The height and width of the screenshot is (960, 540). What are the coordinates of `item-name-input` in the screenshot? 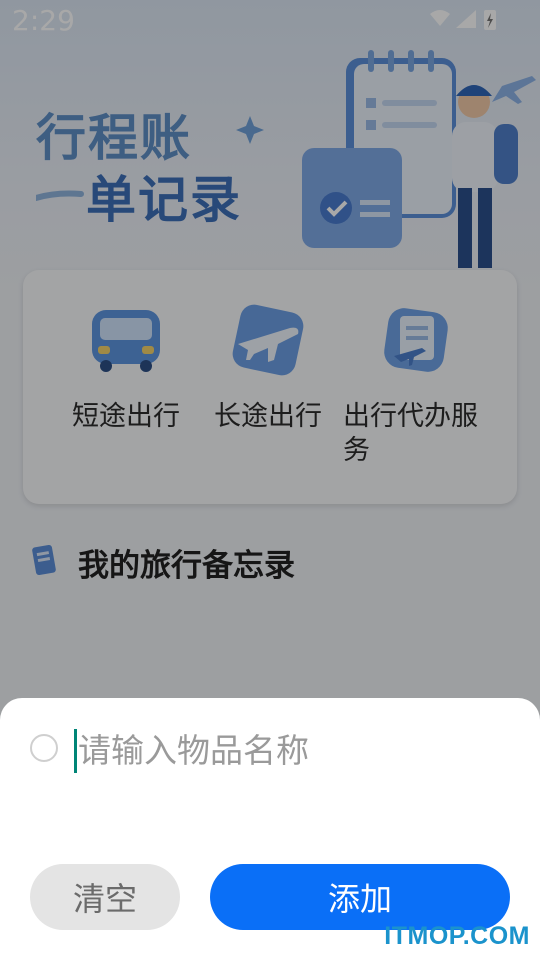 It's located at (298, 750).